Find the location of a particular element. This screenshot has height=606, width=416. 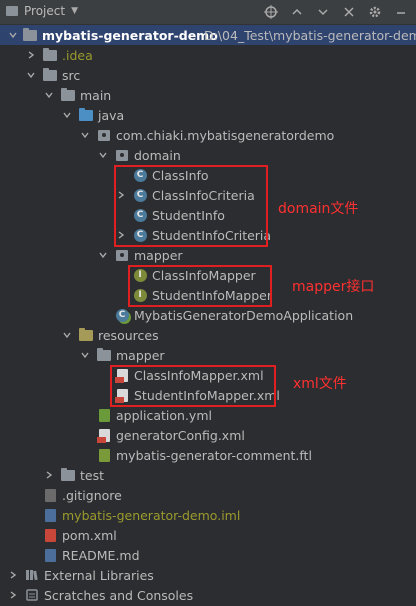

tree-row-pom: pom.xml is located at coordinates (208, 535).